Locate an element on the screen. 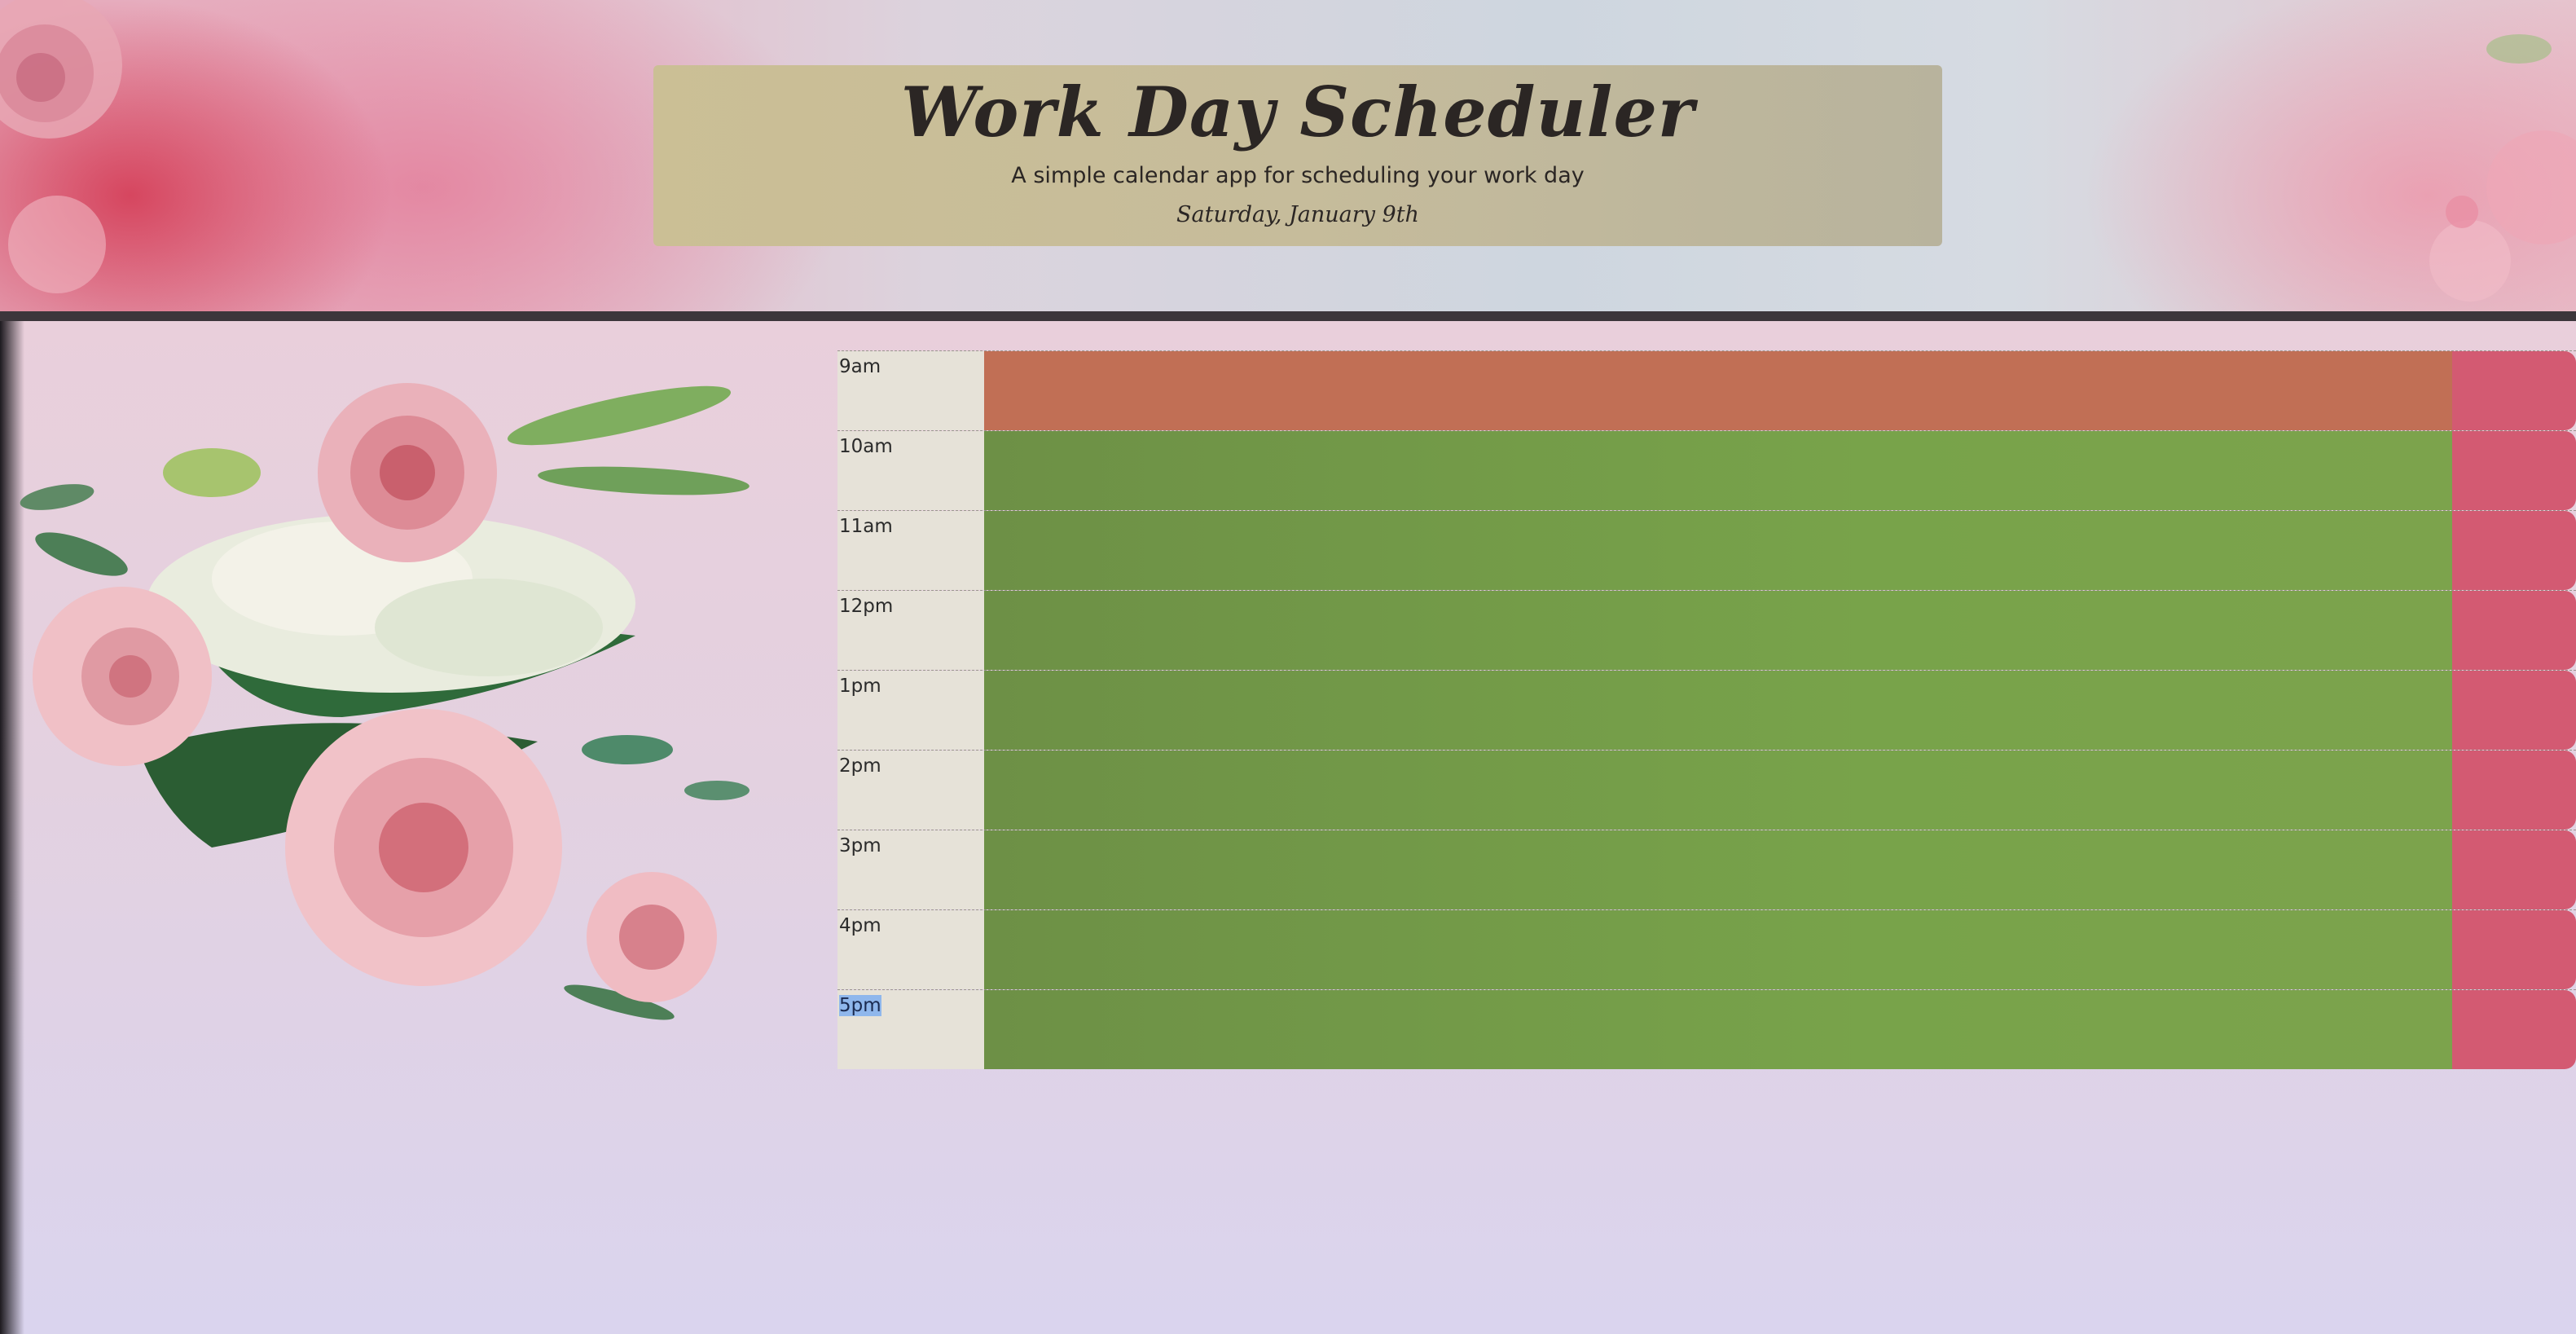  hour-cell: 11am is located at coordinates (910, 551).